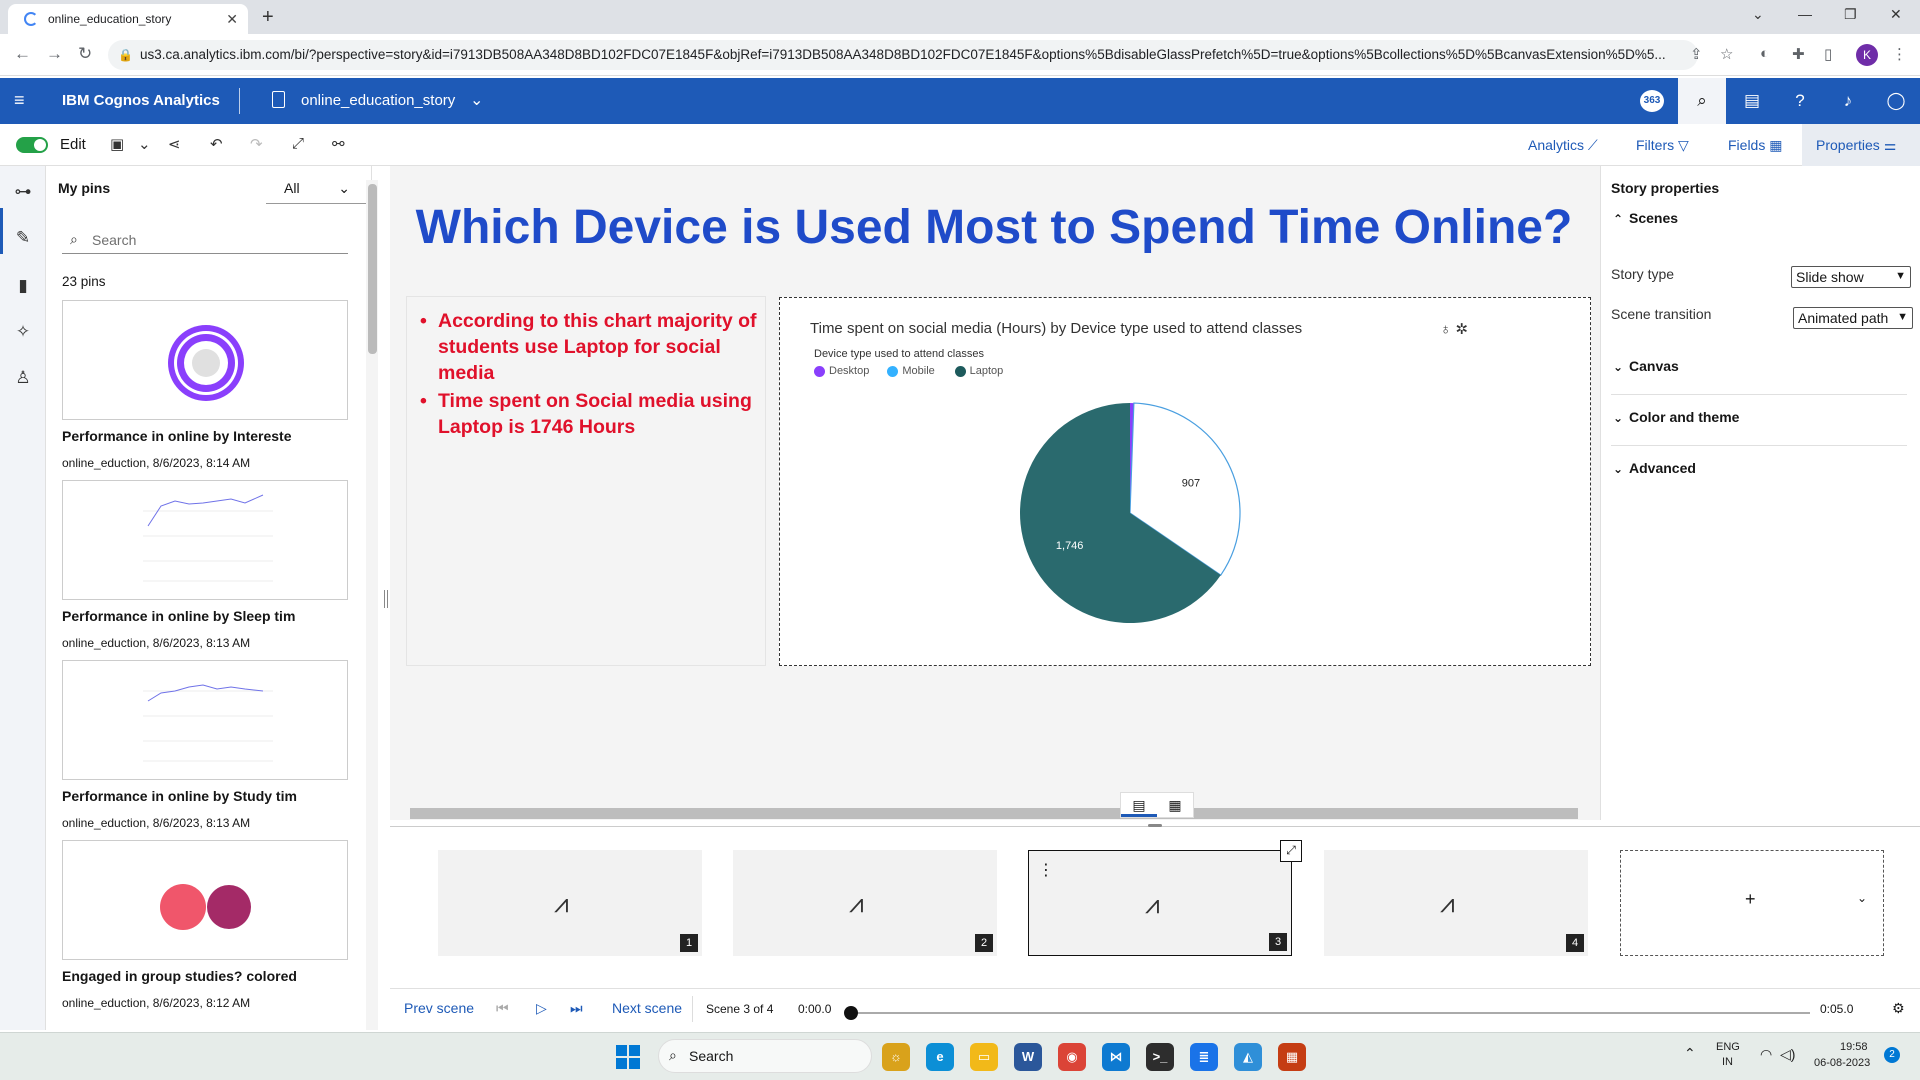  Describe the element at coordinates (570, 903) in the screenshot. I see `scene-card: ⩘ 1` at that location.